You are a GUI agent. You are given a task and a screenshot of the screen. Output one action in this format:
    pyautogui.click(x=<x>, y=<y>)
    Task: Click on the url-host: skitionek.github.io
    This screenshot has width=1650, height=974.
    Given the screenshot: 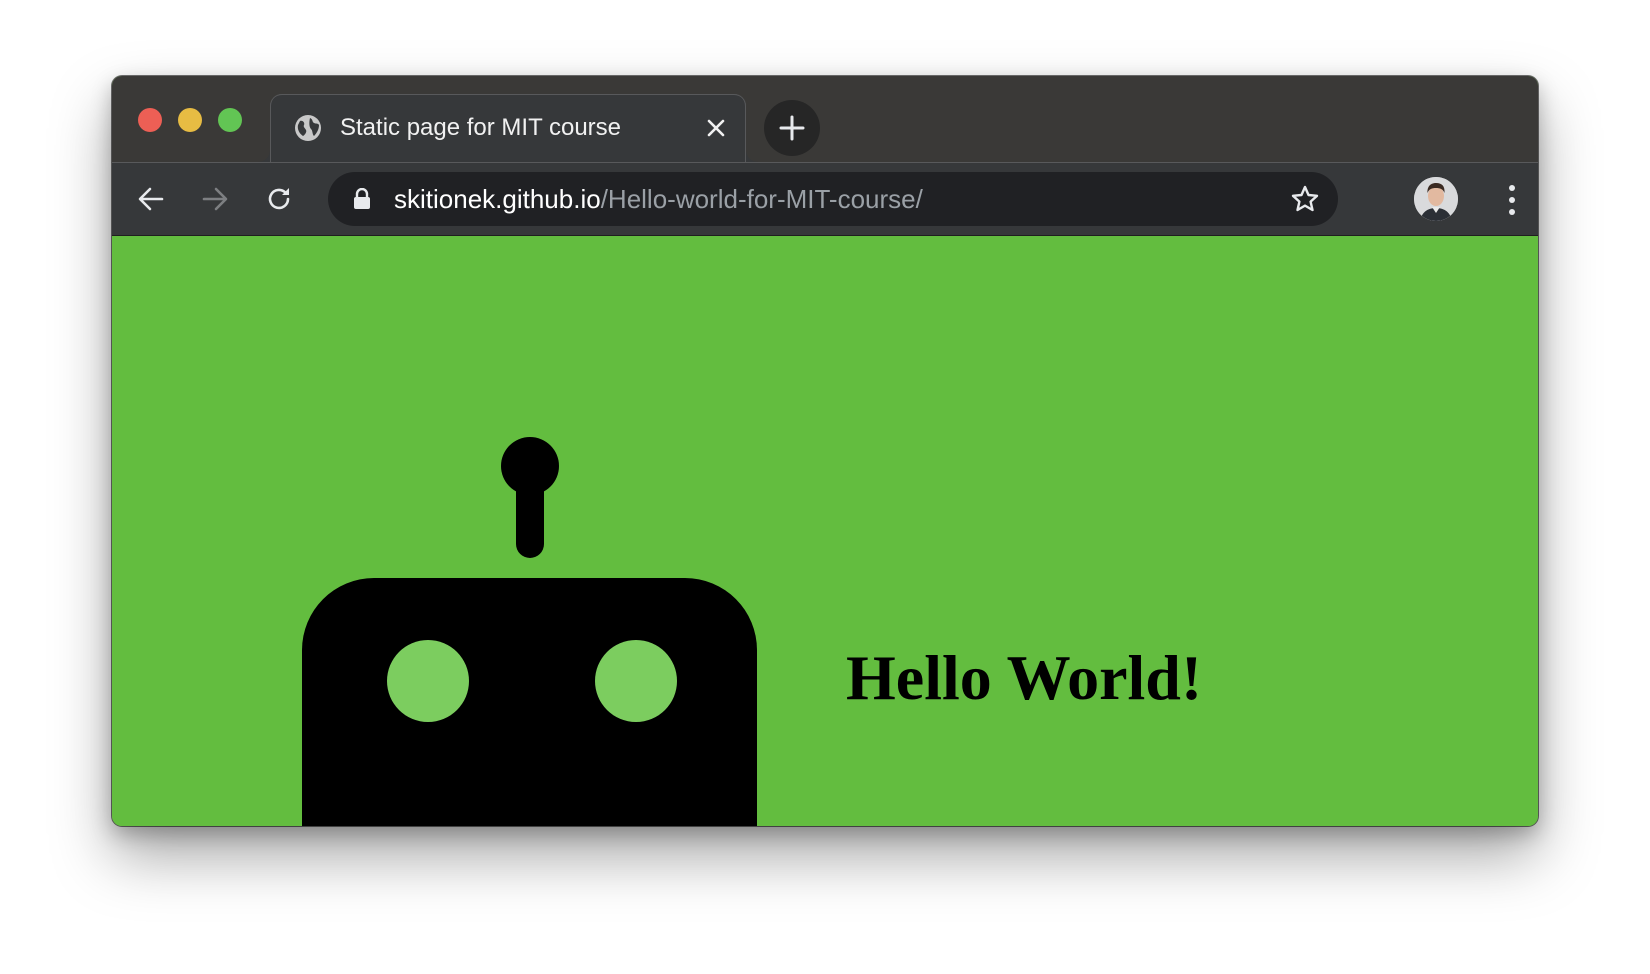 What is the action you would take?
    pyautogui.click(x=497, y=199)
    